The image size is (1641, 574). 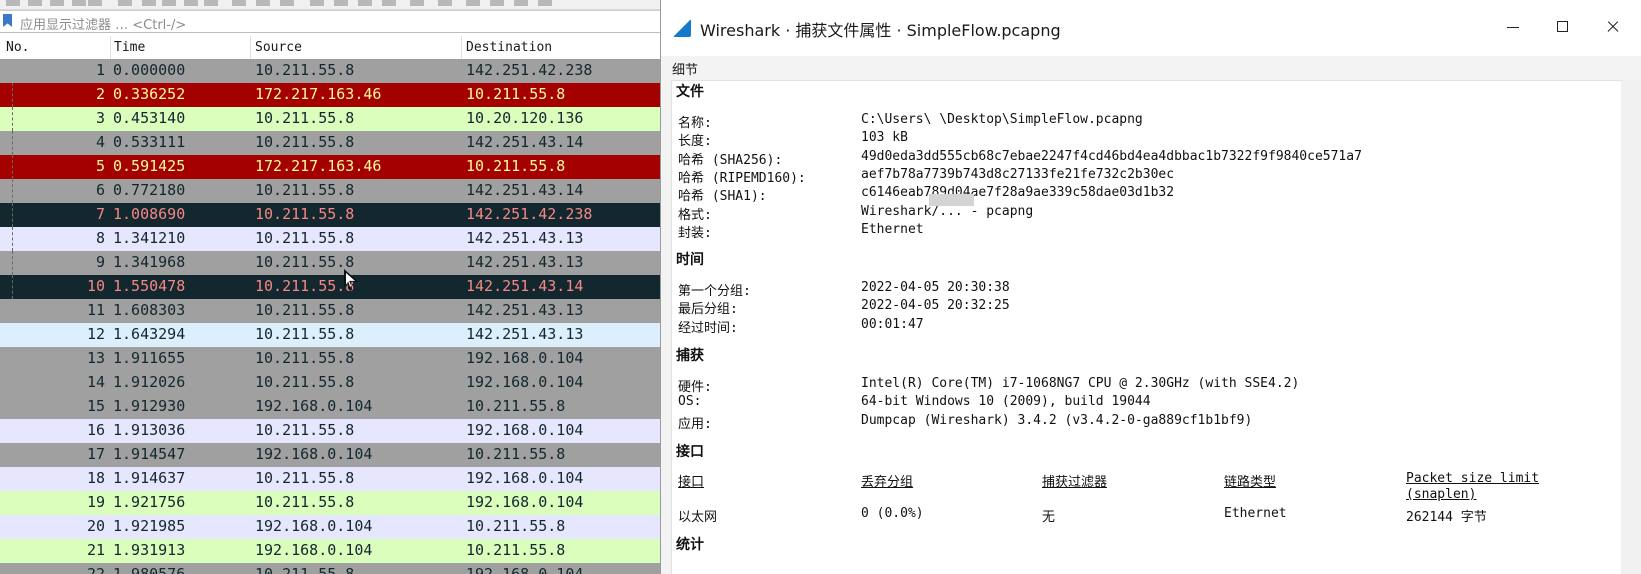 I want to click on packet-row: 11 1.608303 10.211.55.8 142.251.43.13, so click(x=330, y=311).